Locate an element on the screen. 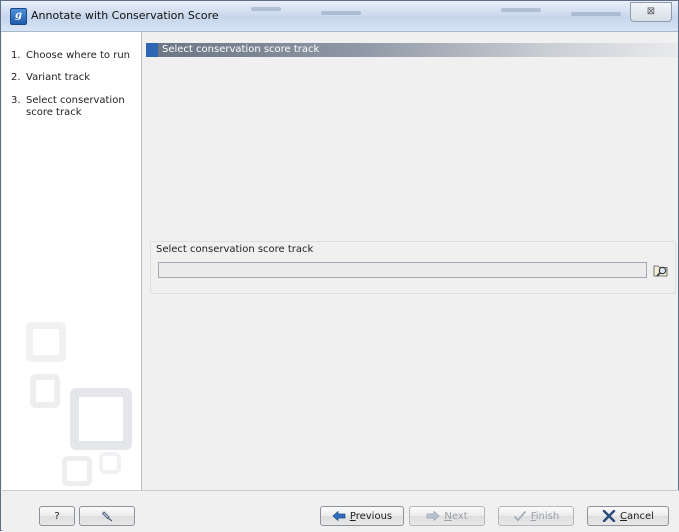 The width and height of the screenshot is (679, 532). step-number: 2. is located at coordinates (16, 77).